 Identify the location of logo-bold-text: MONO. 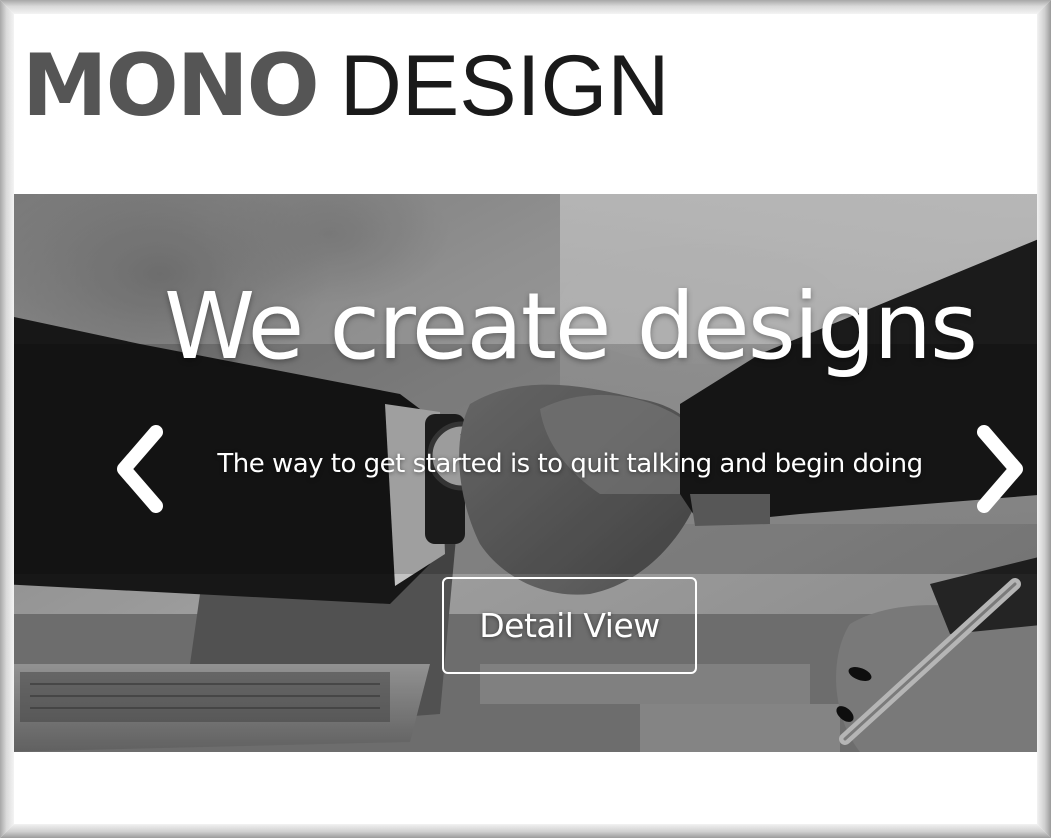
(171, 86).